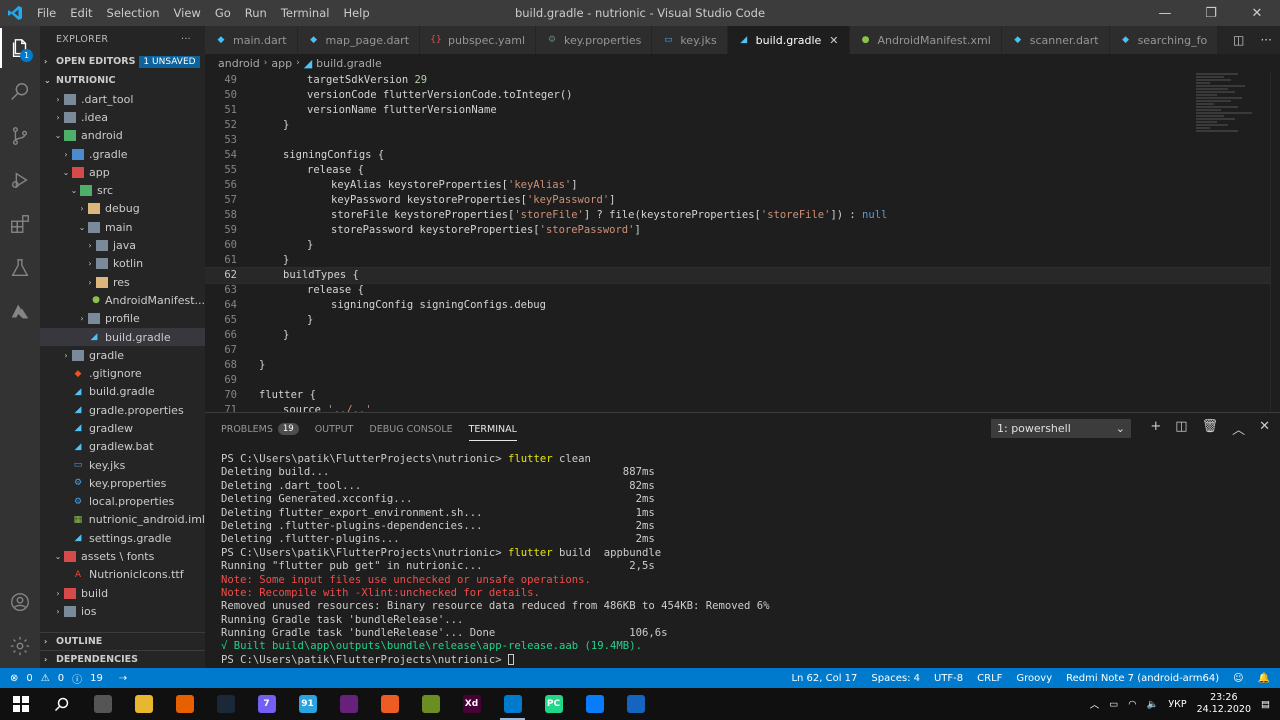  Describe the element at coordinates (925, 40) in the screenshot. I see `editor-tab: ● AndroidManifest.xml` at that location.